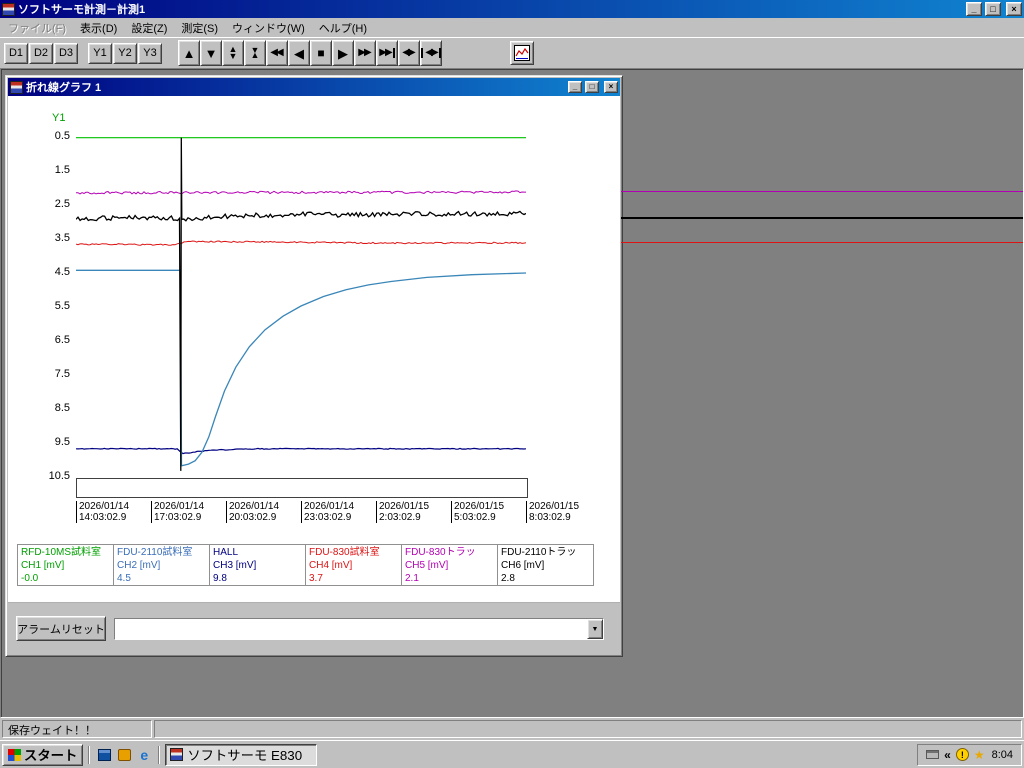 The width and height of the screenshot is (1024, 768). I want to click on toolbar-d3-button: D3, so click(66, 53).